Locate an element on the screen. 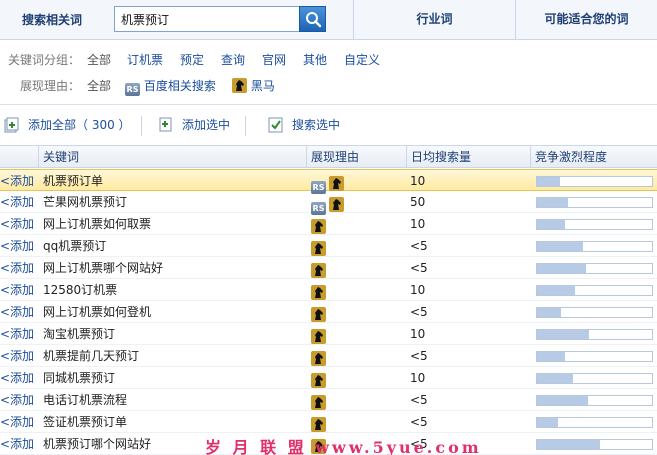  keyword-cell: 机票预订哪个网站好 is located at coordinates (97, 444).